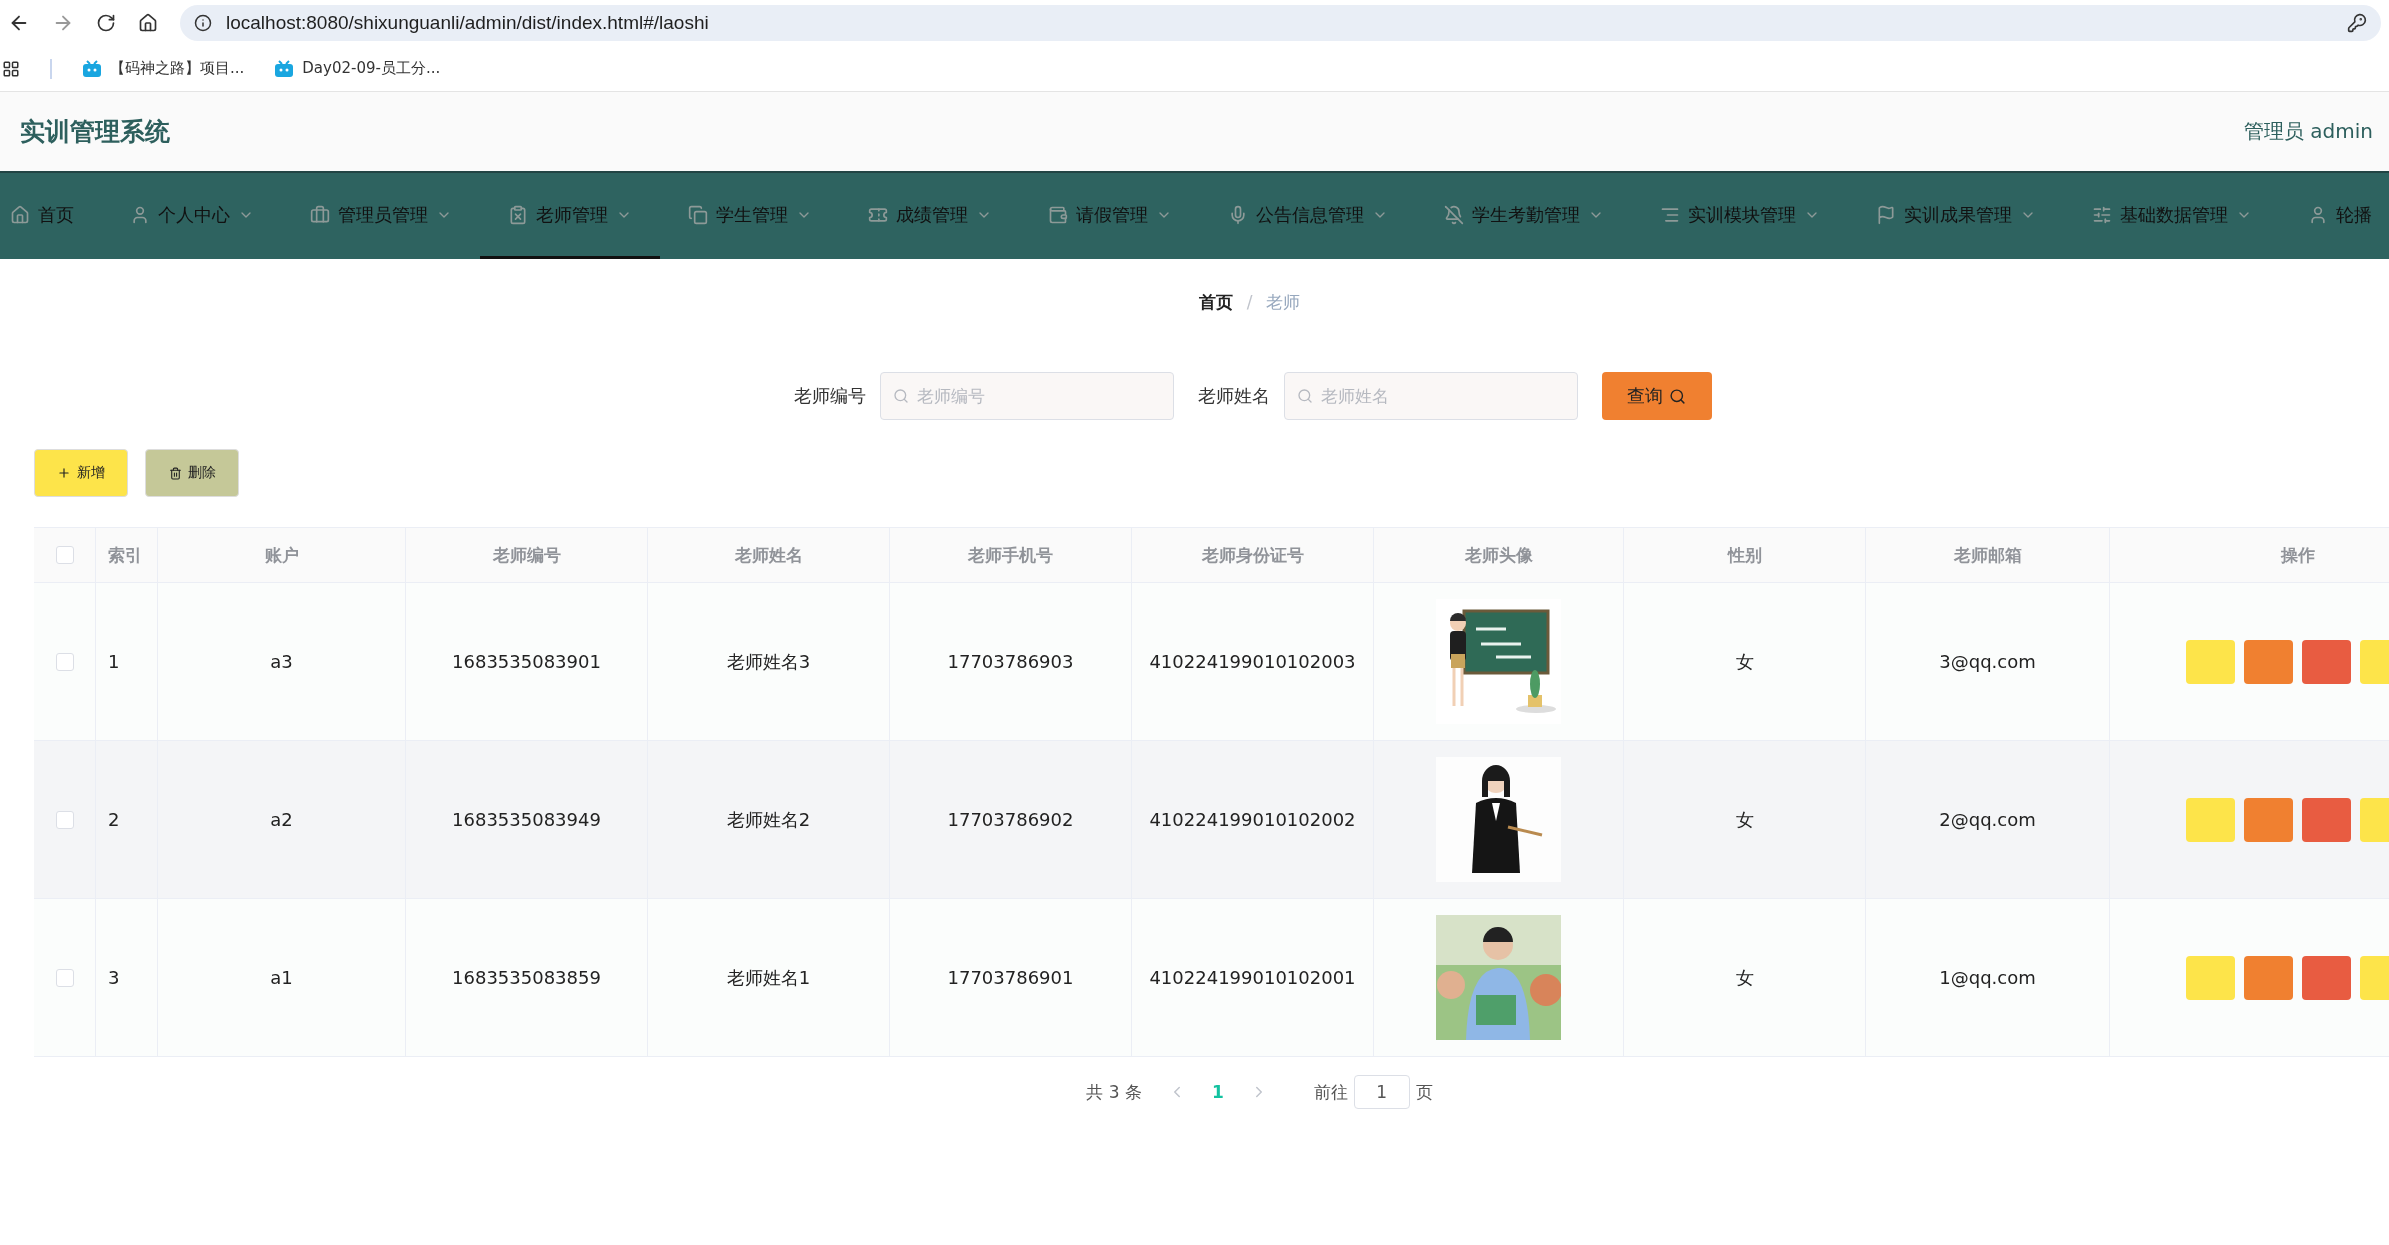 The width and height of the screenshot is (2389, 1245). I want to click on table-cell: 1683535083949, so click(526, 819).